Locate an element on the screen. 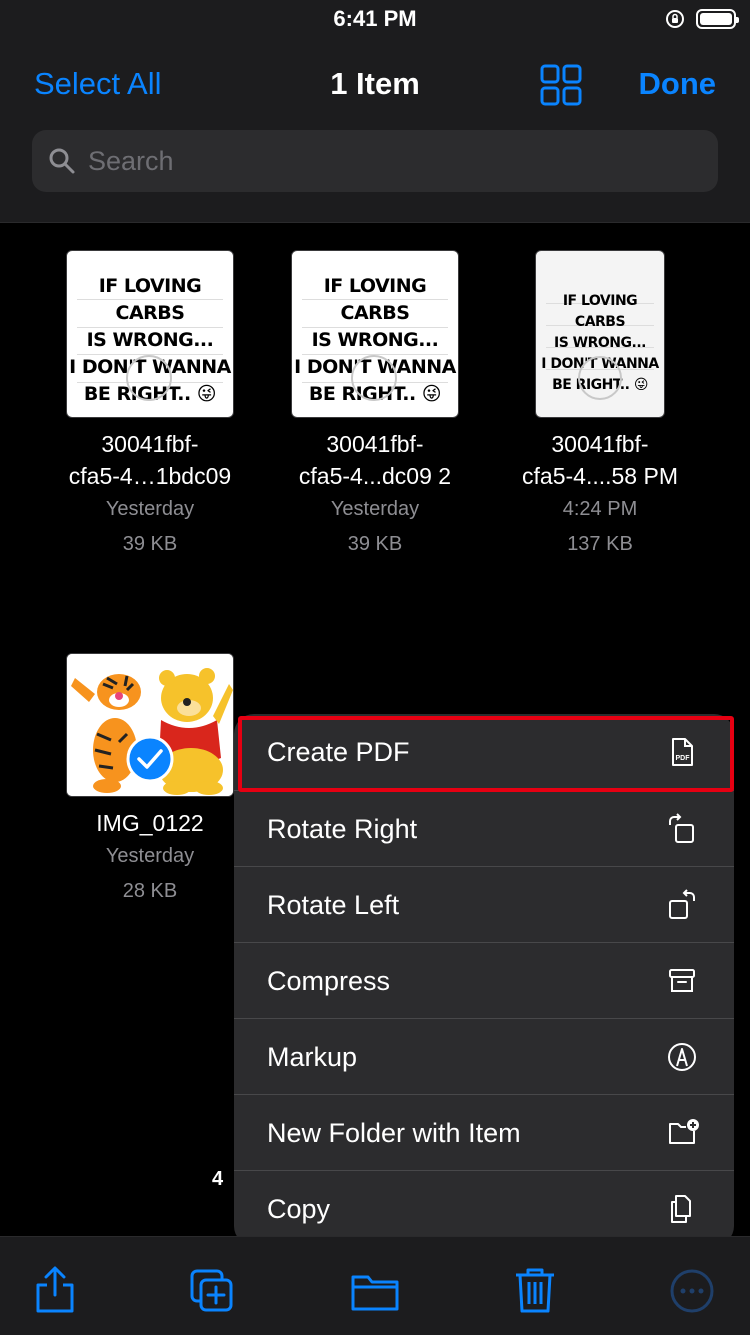  navigation-bar: Select All 1 Item Done is located at coordinates (375, 131).